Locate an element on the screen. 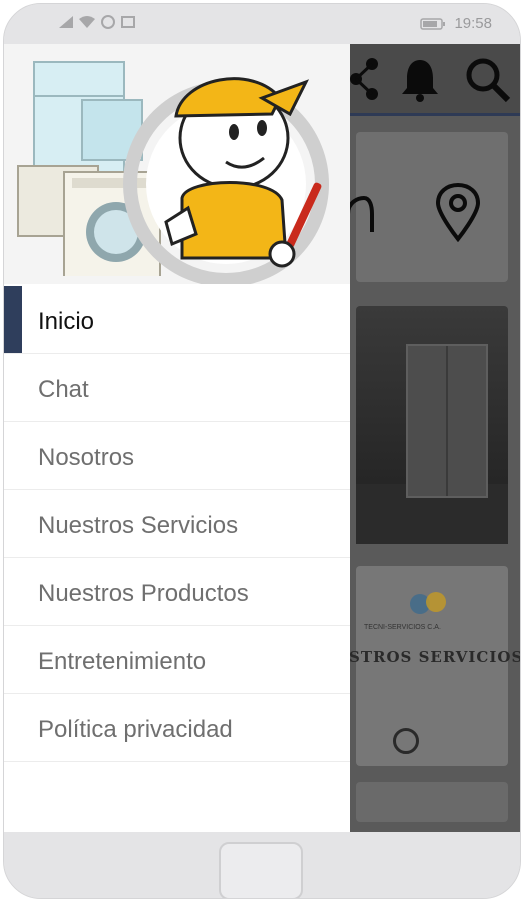 This screenshot has width=522, height=900. refrigerator-image is located at coordinates (447, 421).